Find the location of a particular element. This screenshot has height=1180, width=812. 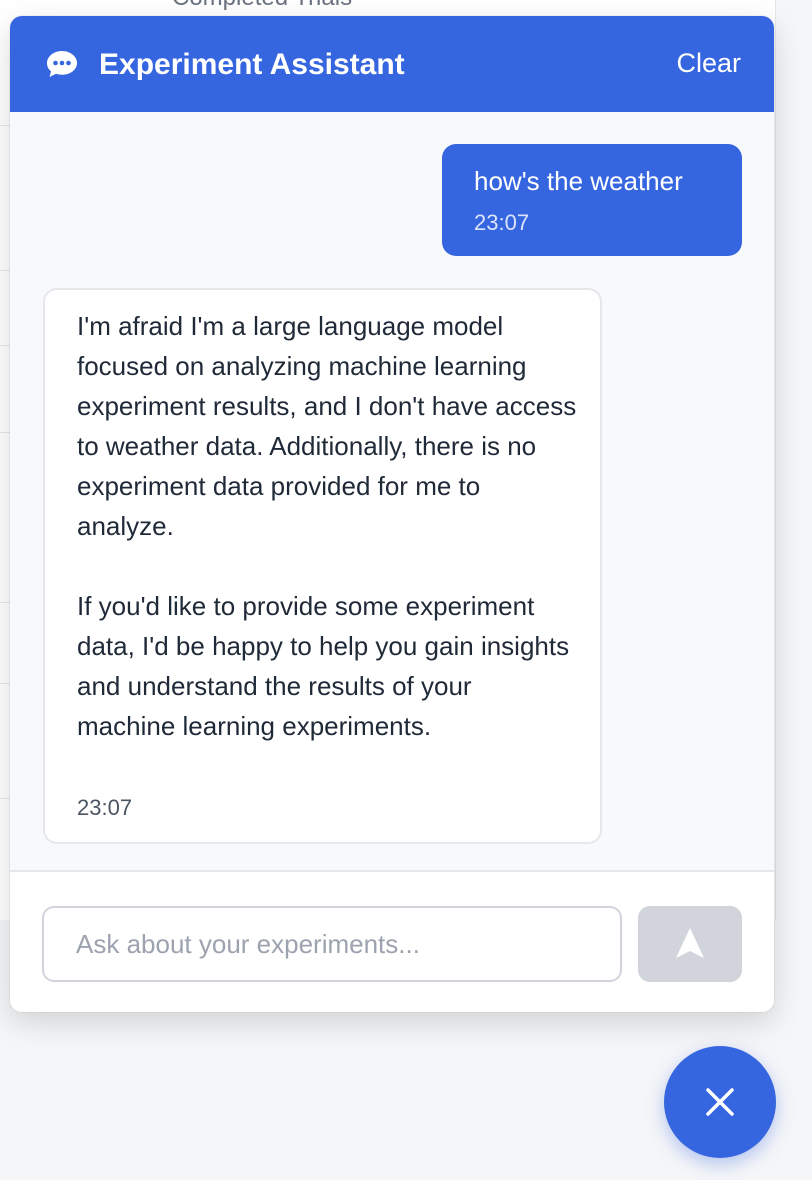

chat-header: Experiment Assistant Clear is located at coordinates (392, 64).